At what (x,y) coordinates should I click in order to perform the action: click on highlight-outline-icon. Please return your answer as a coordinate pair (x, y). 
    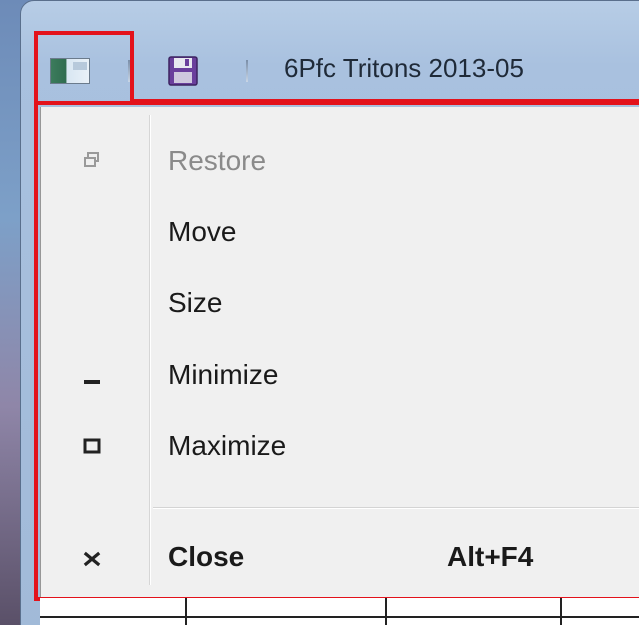
    Looking at the image, I should click on (84, 67).